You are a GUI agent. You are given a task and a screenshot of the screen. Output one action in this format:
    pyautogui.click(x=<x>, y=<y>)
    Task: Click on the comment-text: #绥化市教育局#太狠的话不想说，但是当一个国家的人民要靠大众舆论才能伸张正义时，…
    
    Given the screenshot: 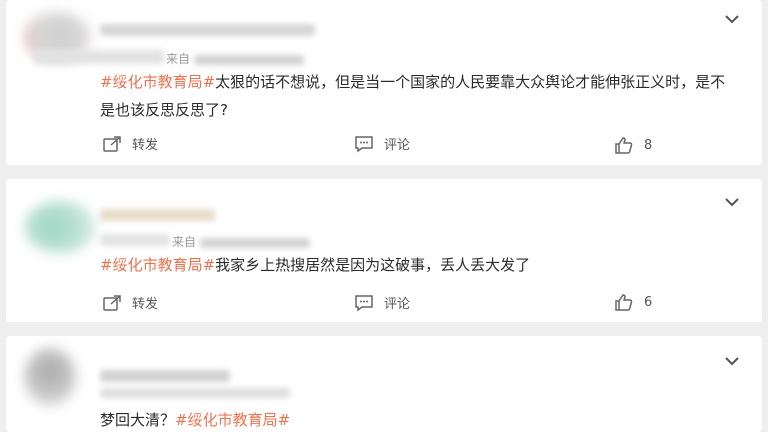 What is the action you would take?
    pyautogui.click(x=420, y=96)
    